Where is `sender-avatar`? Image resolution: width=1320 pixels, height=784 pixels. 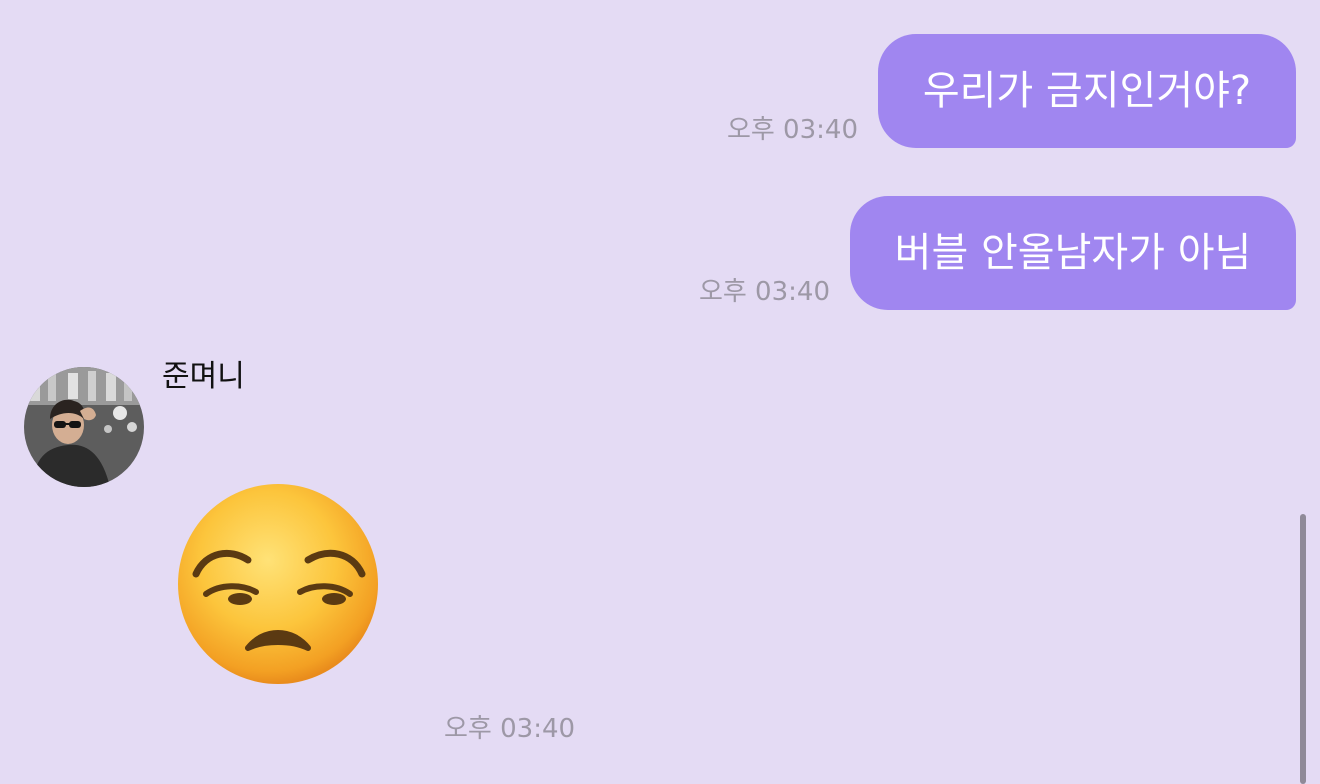 sender-avatar is located at coordinates (84, 427).